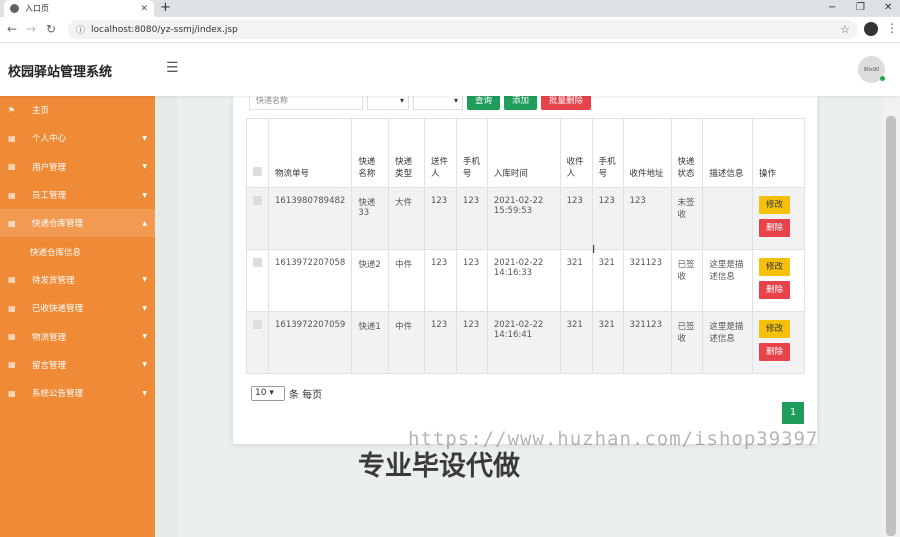  I want to click on cell-name: 快递1, so click(370, 342).